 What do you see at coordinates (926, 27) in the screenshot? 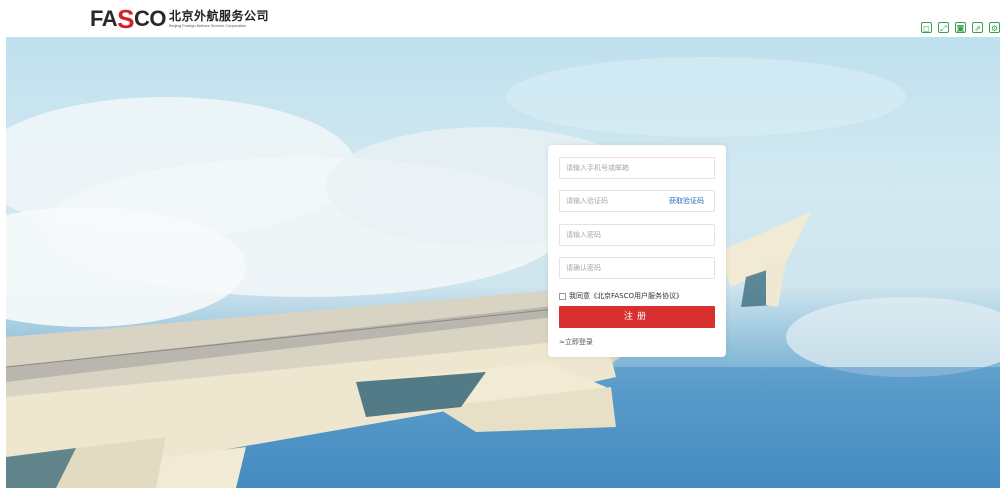
I see `window-icon: ◻` at bounding box center [926, 27].